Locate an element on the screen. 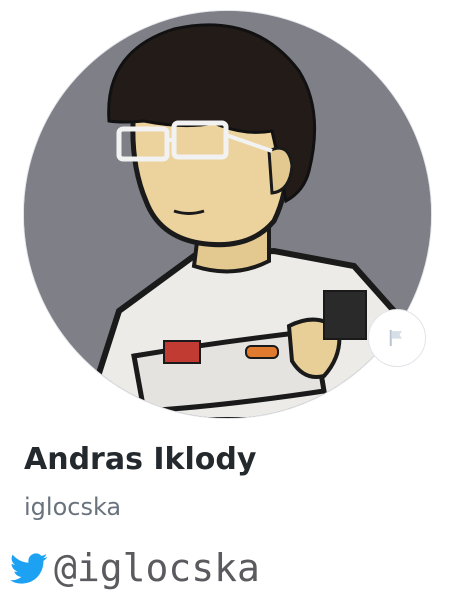 The width and height of the screenshot is (449, 601). set-status-button is located at coordinates (397, 338).